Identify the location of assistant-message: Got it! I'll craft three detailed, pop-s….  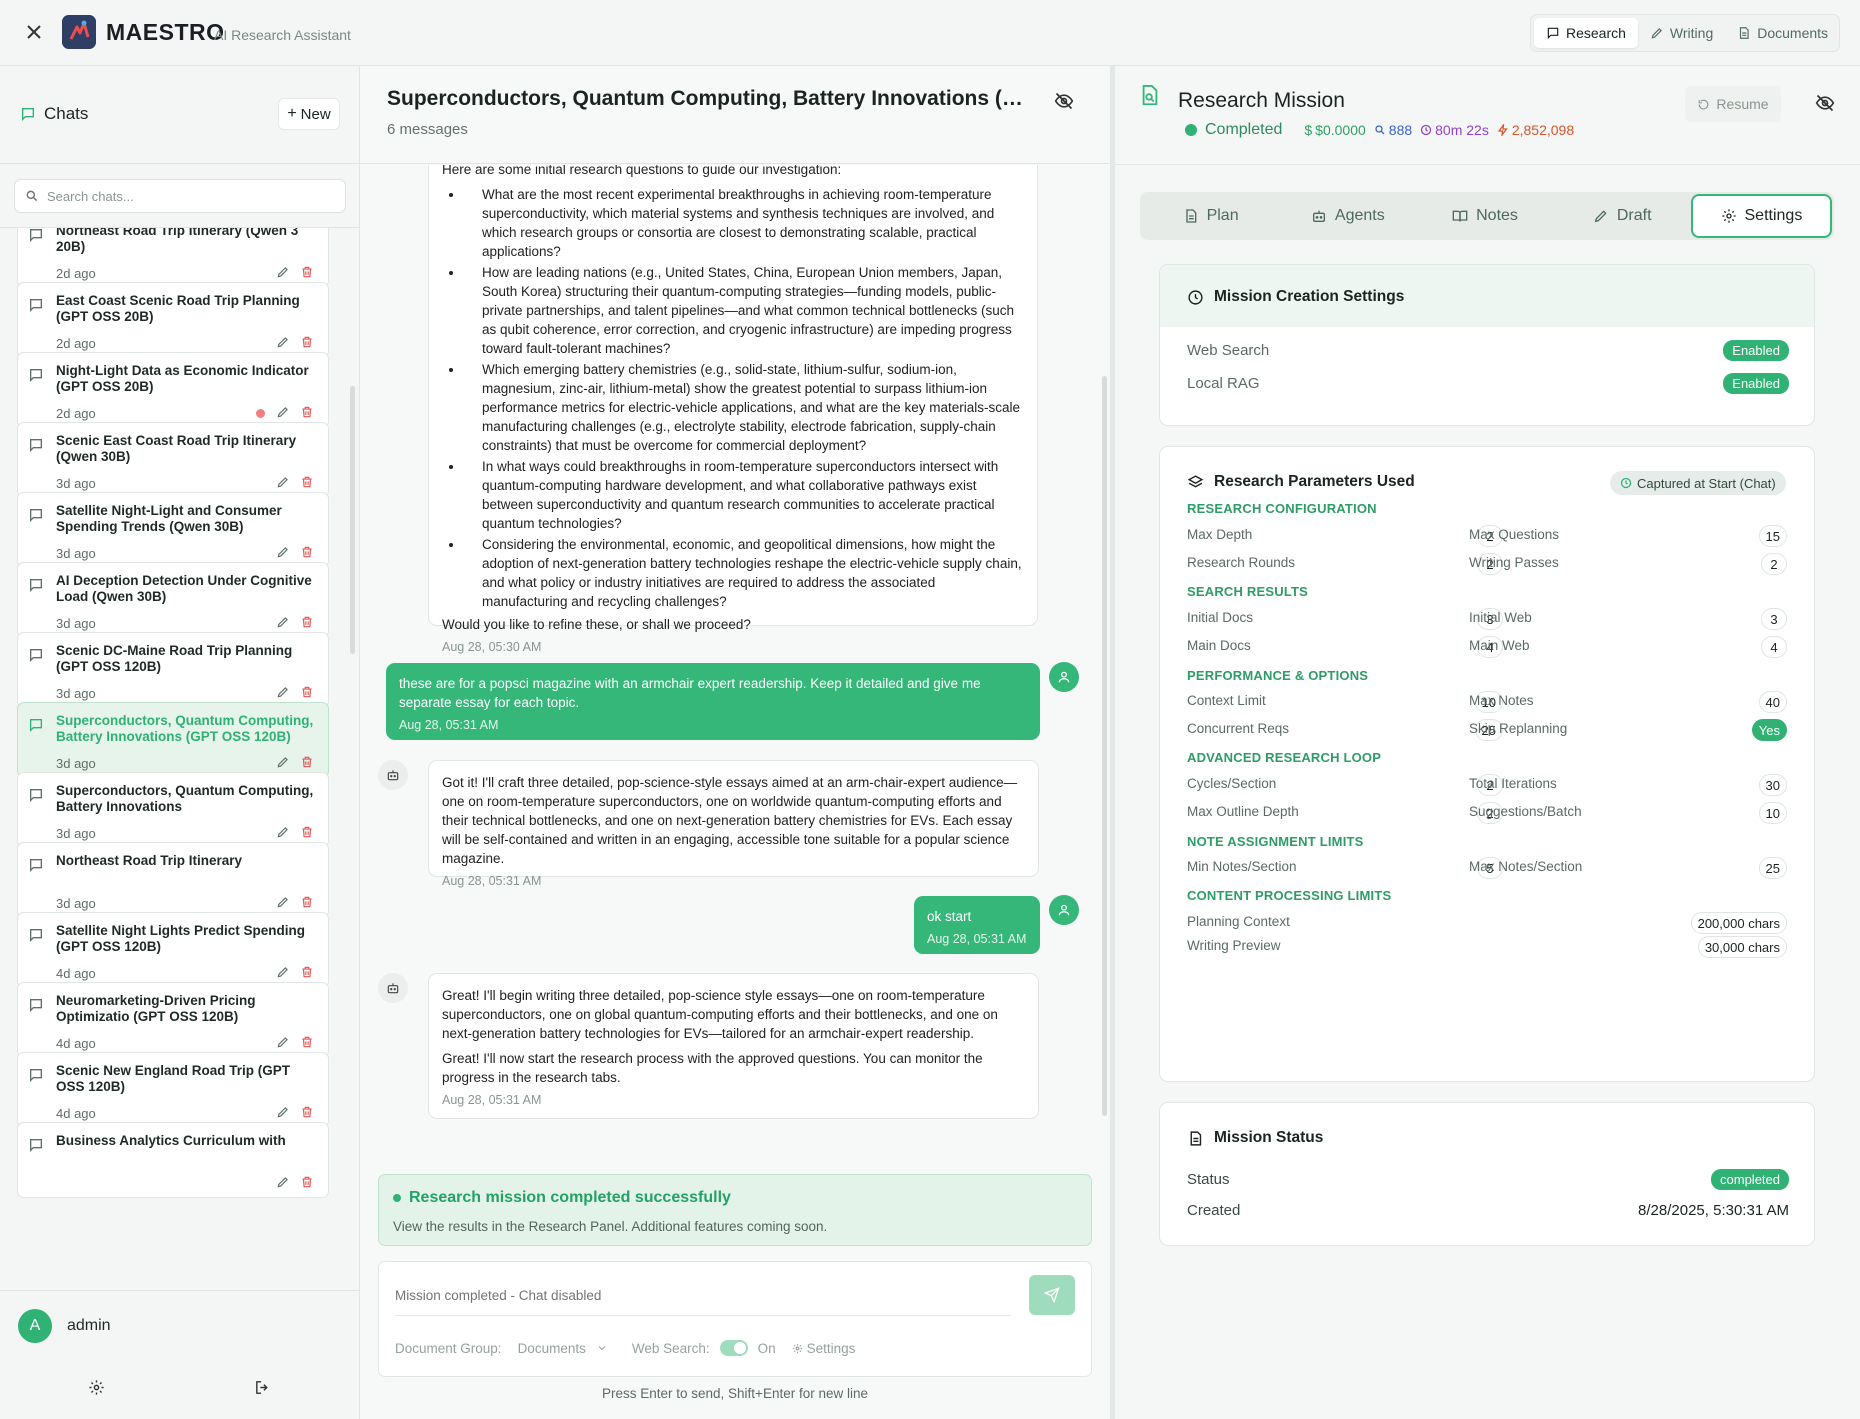
(733, 824).